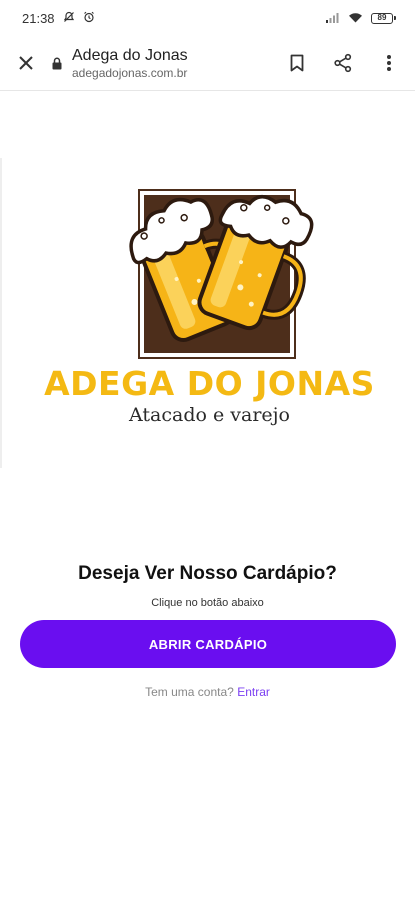  I want to click on address-area: Adega do Jonas adegadojonas.com.br, so click(163, 63).